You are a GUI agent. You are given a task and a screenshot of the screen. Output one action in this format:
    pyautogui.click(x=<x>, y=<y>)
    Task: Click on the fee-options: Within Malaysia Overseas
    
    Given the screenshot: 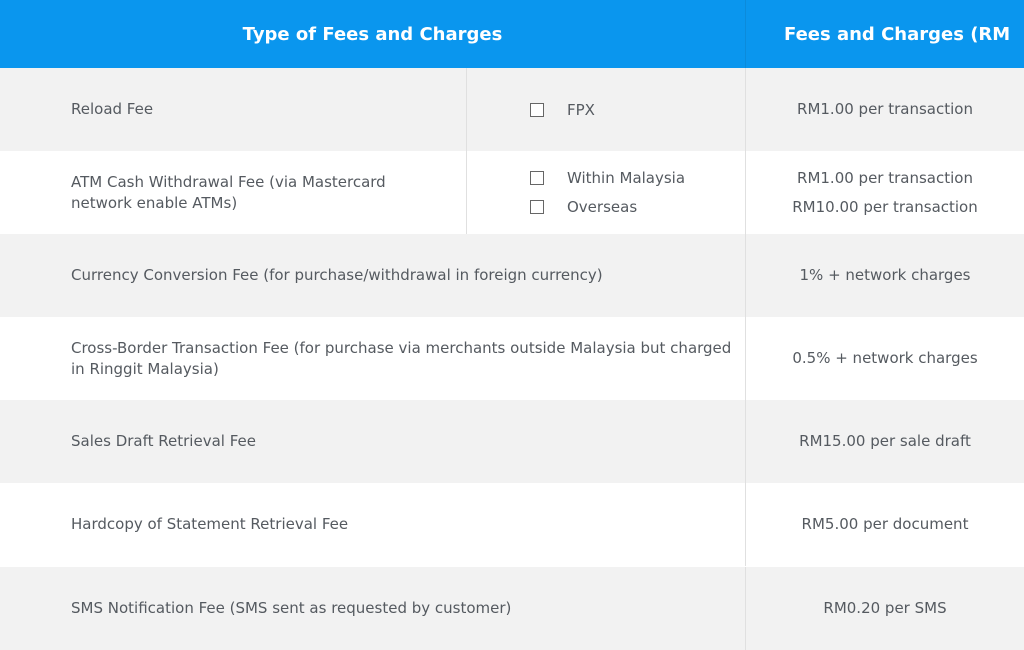 What is the action you would take?
    pyautogui.click(x=605, y=192)
    